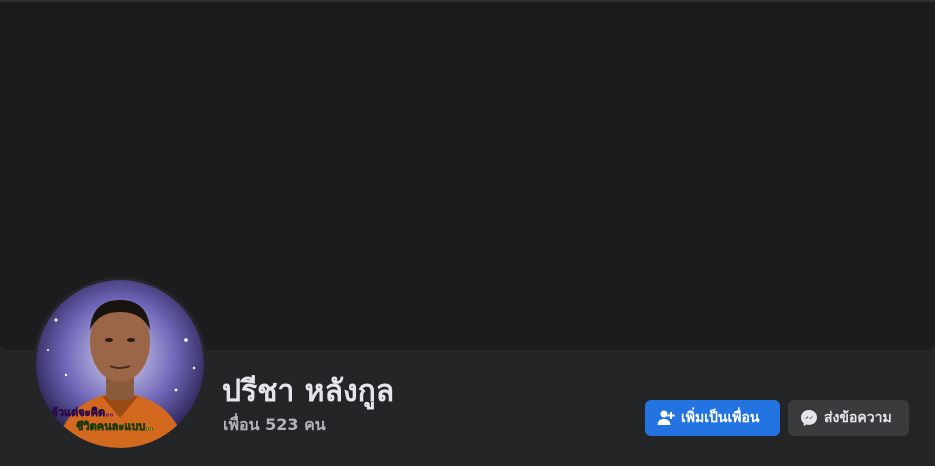  Describe the element at coordinates (115, 426) in the screenshot. I see `avatar-caption-line2: ชีวิตคนละแบบ..` at that location.